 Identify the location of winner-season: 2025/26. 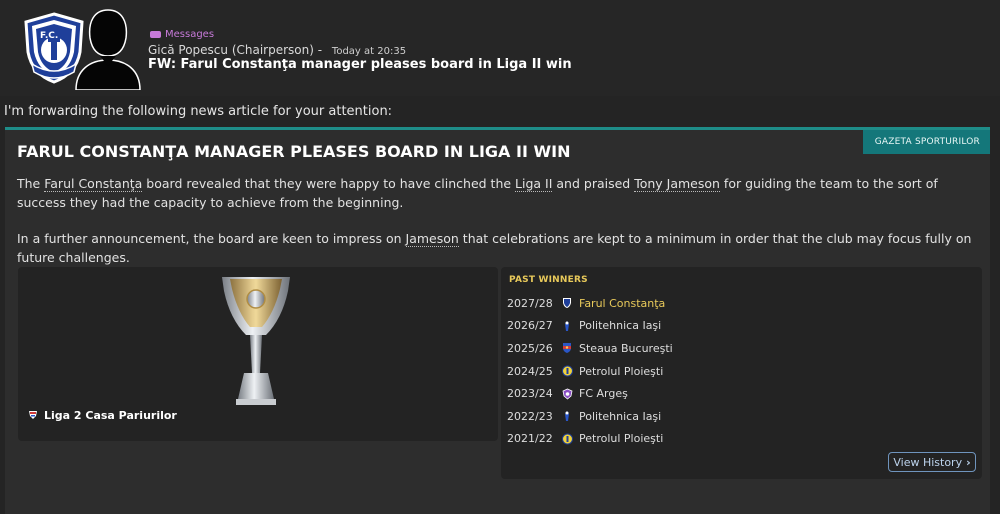
(530, 348).